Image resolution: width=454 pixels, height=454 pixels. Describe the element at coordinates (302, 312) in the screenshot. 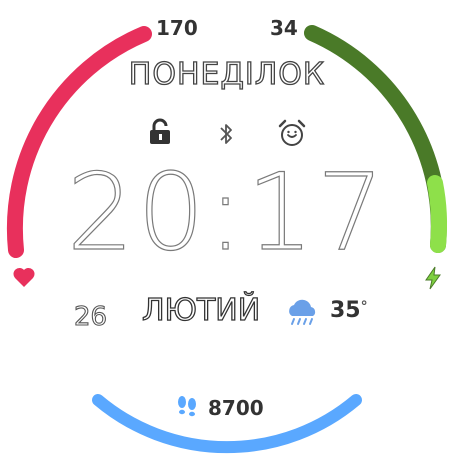

I see `rain-cloud-icon` at that location.